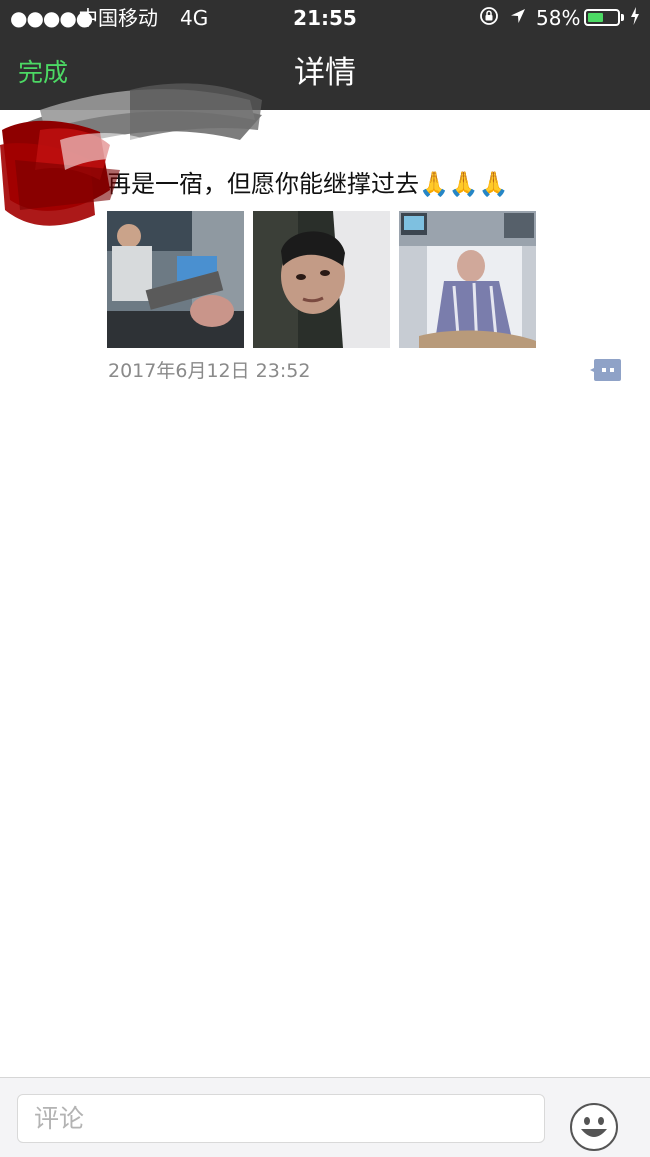 The height and width of the screenshot is (1157, 650). What do you see at coordinates (606, 370) in the screenshot?
I see `comment-bubble-icon` at bounding box center [606, 370].